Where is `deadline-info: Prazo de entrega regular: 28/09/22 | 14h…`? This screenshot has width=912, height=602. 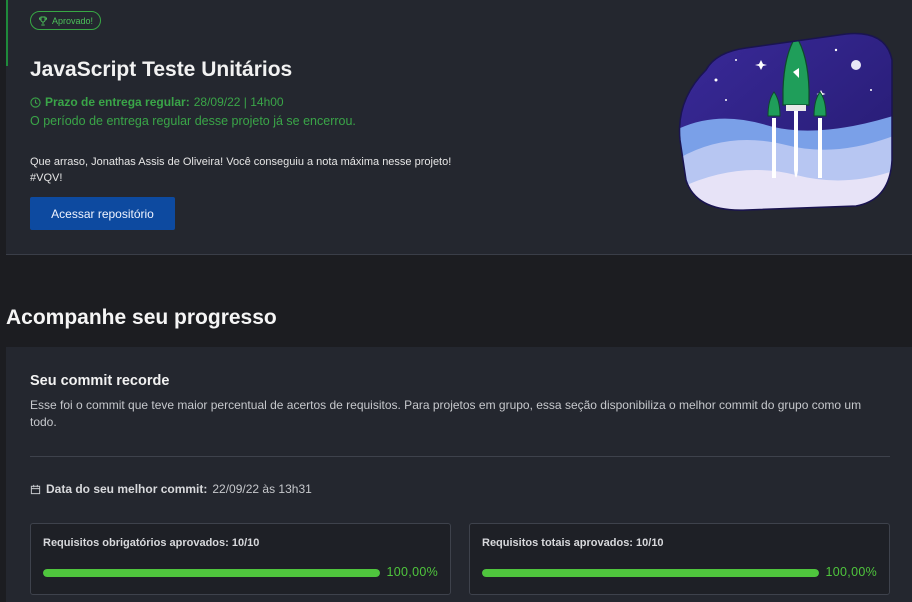 deadline-info: Prazo de entrega regular: 28/09/22 | 14h… is located at coordinates (157, 102).